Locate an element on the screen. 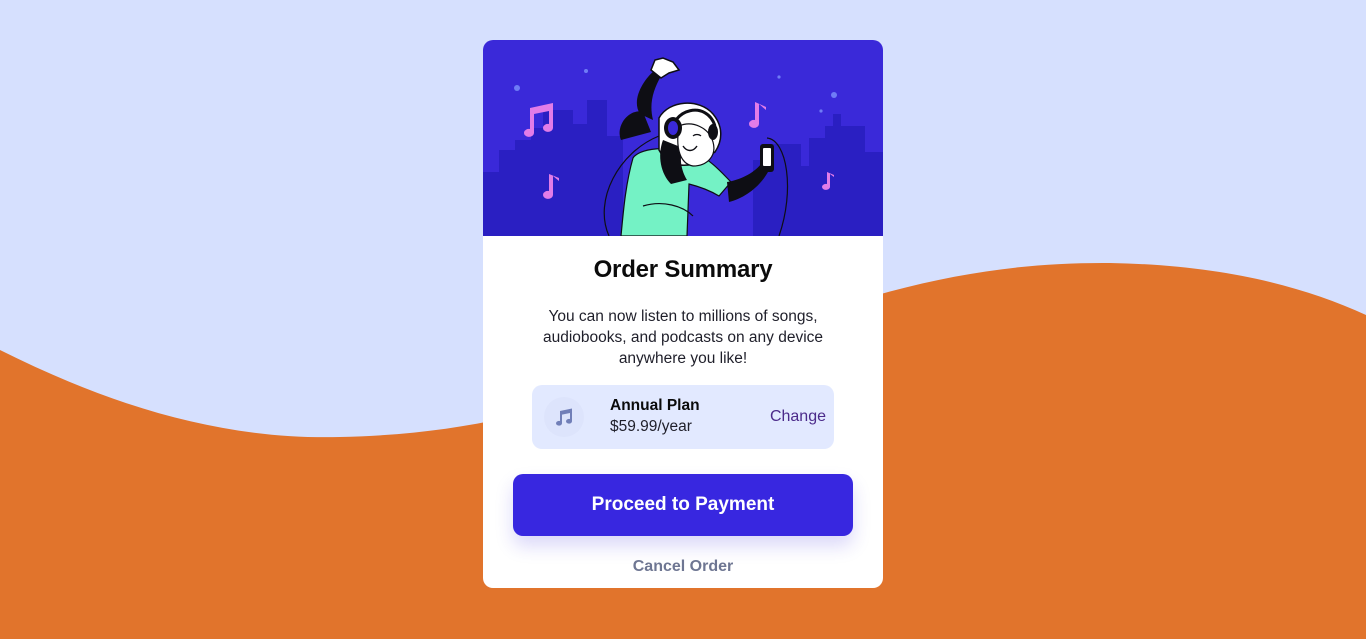 The image size is (1366, 639). plan-icon-container is located at coordinates (564, 417).